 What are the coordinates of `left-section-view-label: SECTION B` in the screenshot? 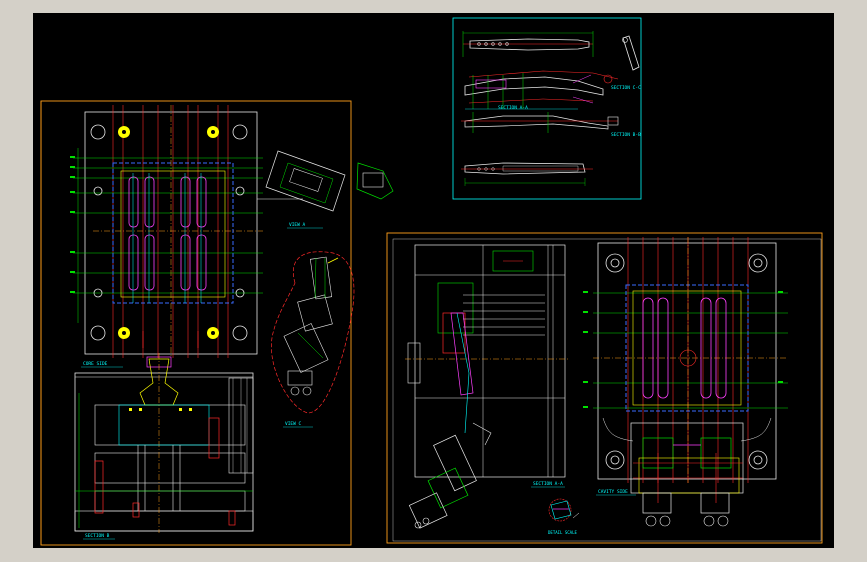 It's located at (97, 536).